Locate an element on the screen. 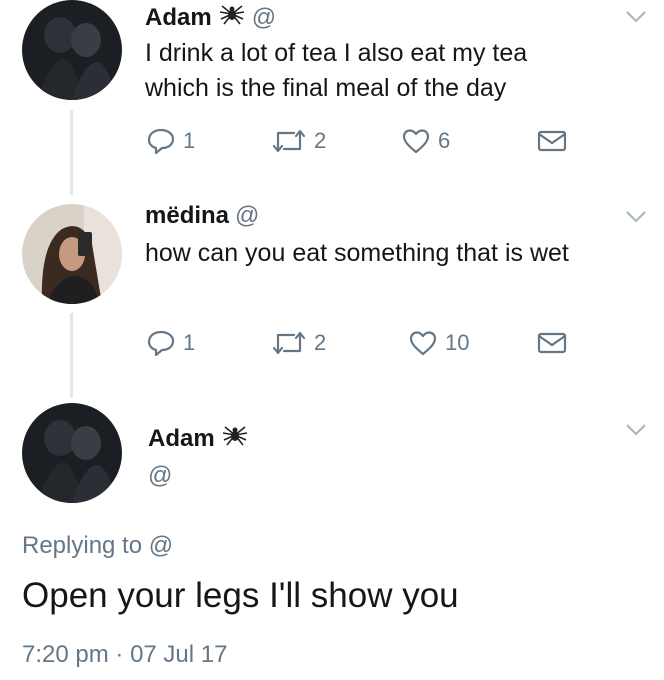 This screenshot has width=664, height=680. like-count: 10 is located at coordinates (457, 342).